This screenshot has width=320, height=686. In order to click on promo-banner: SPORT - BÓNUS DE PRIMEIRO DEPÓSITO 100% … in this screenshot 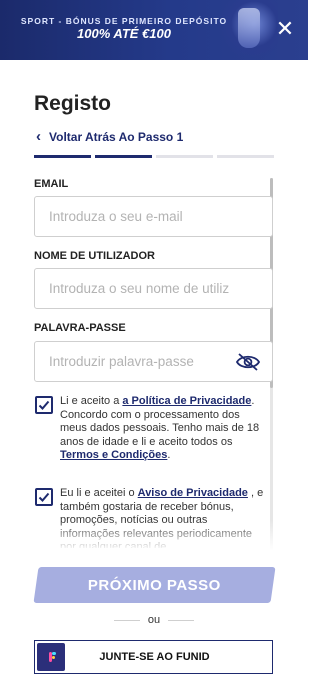, I will do `click(154, 30)`.